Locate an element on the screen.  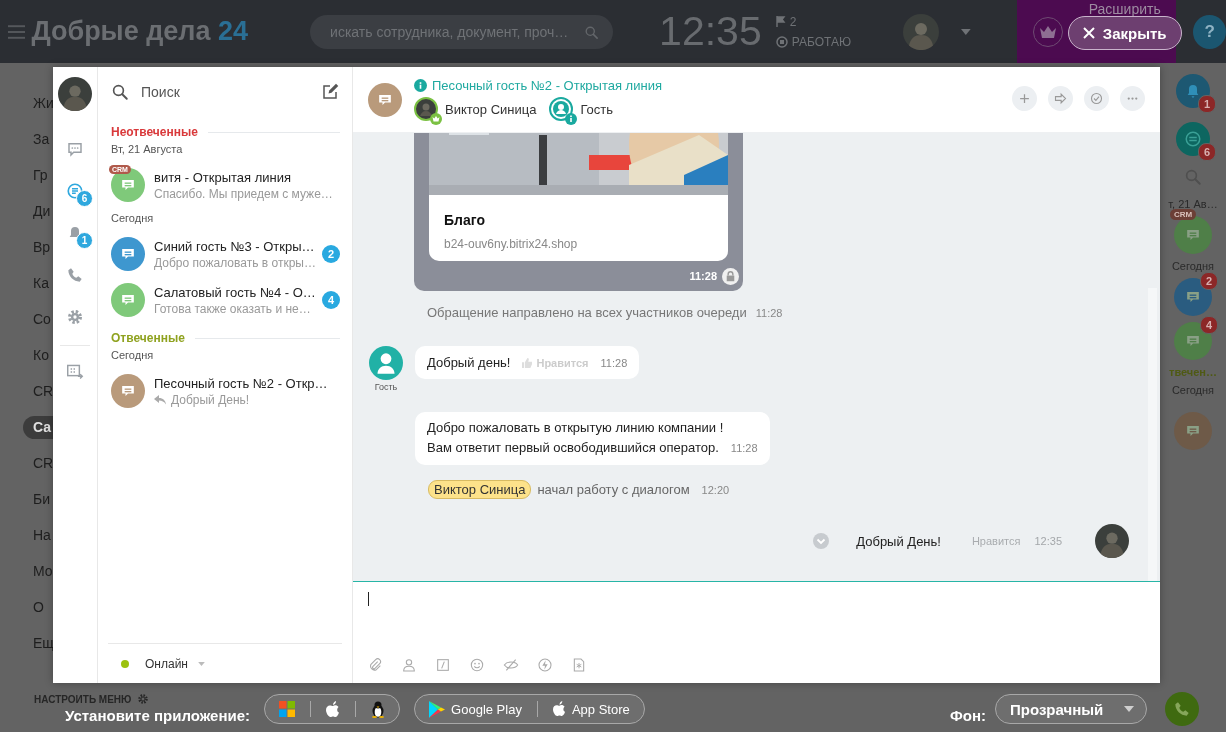
open-lines-icon is located at coordinates (1193, 139).